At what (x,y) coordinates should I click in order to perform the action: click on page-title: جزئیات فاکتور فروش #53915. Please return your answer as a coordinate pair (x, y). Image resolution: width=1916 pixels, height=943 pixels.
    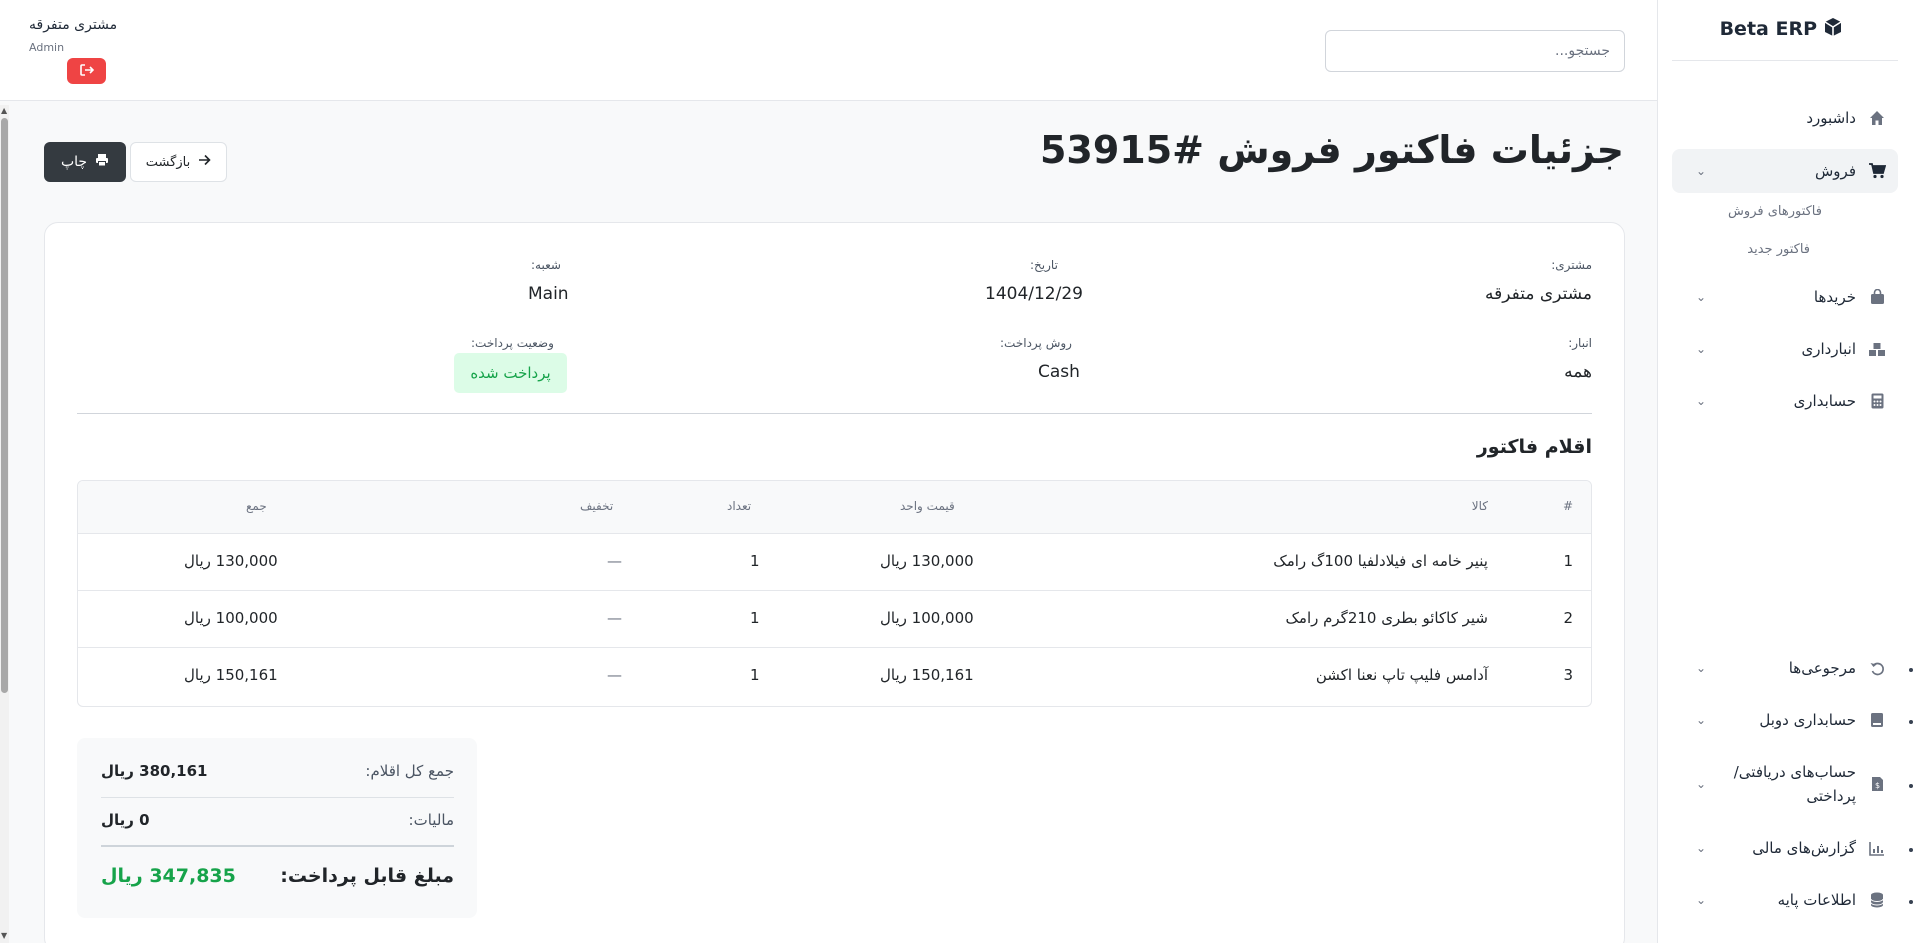
    Looking at the image, I should click on (1331, 150).